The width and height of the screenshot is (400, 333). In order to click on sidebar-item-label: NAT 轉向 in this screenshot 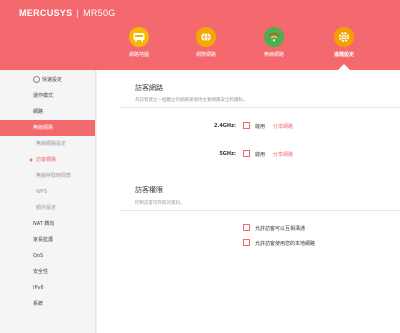, I will do `click(44, 224)`.